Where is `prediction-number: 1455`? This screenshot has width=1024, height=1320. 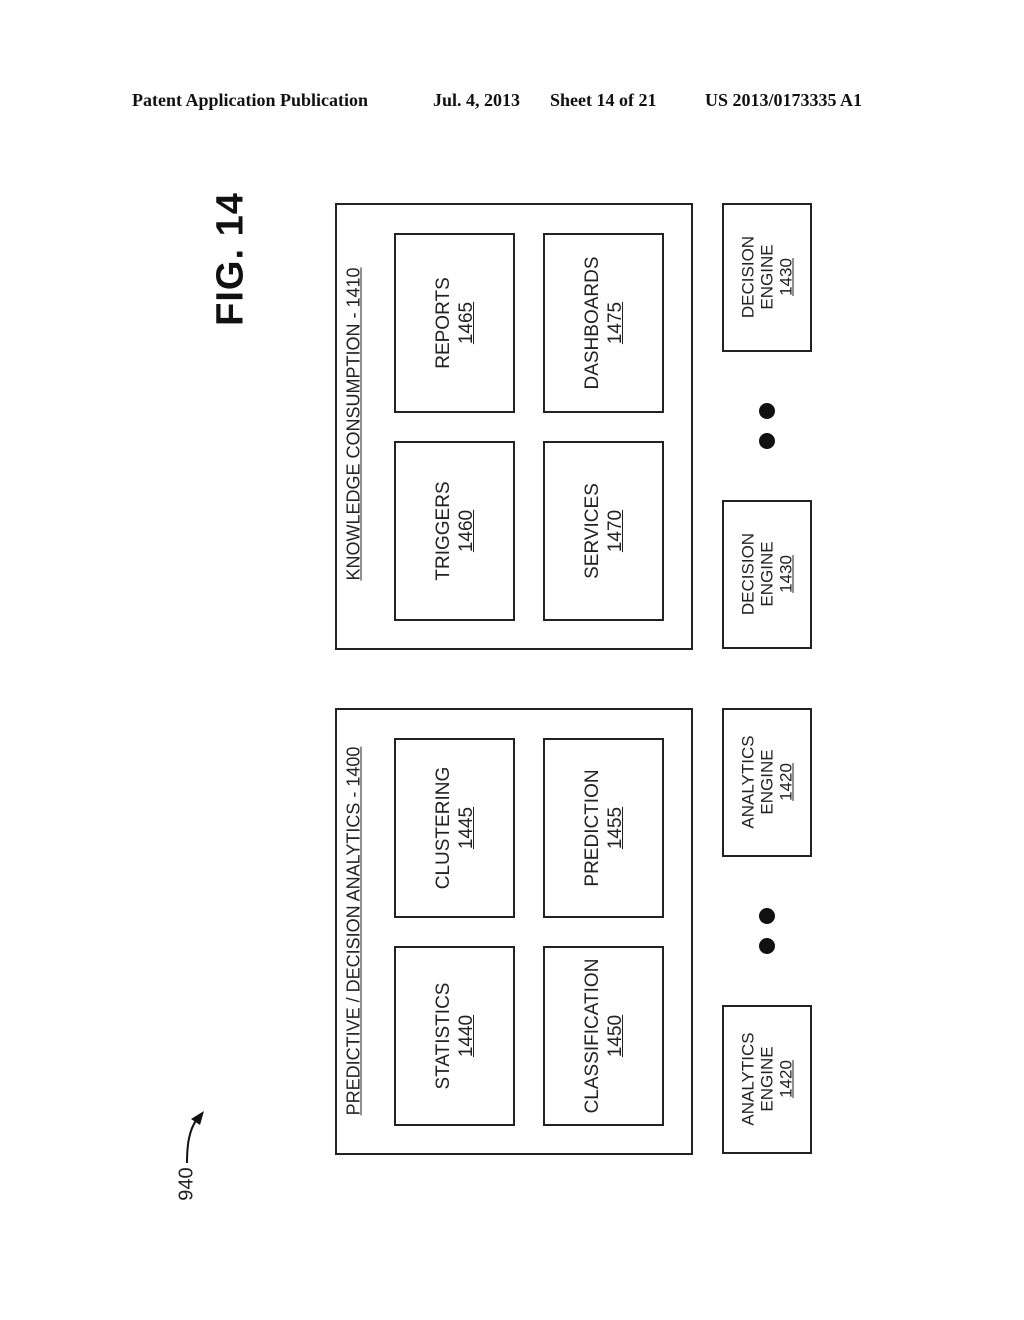
prediction-number: 1455 is located at coordinates (615, 828).